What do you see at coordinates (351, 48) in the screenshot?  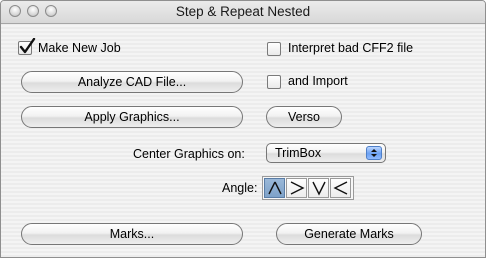 I see `interpret-cff2-label: Interpret bad CFF2 file` at bounding box center [351, 48].